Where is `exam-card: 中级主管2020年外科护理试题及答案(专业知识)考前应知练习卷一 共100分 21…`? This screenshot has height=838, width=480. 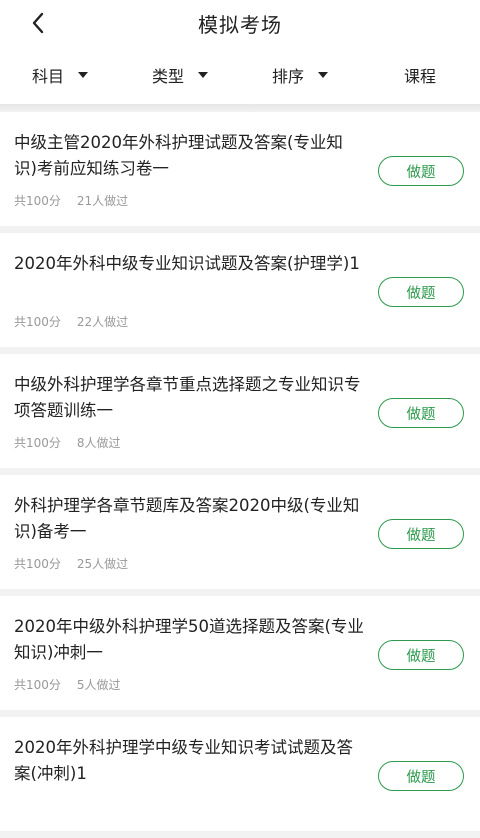 exam-card: 中级主管2020年外科护理试题及答案(专业知识)考前应知练习卷一 共100分 21… is located at coordinates (240, 169).